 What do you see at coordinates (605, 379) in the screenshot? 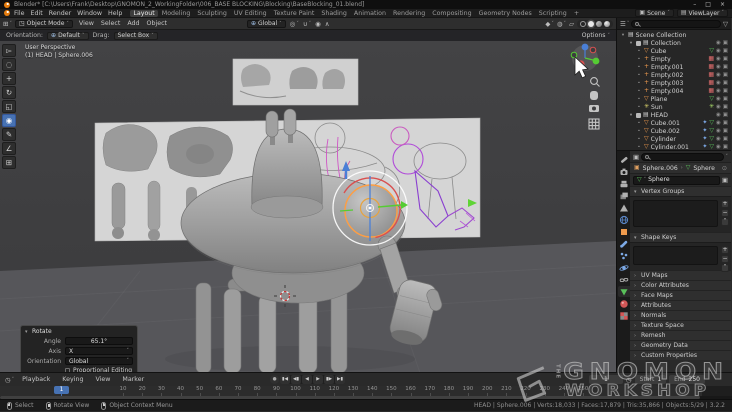
I see `current-frame-field: 1` at bounding box center [605, 379].